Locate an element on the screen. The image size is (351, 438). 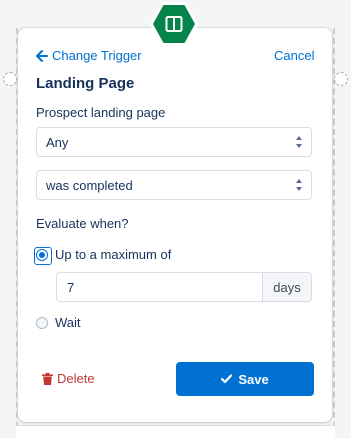
landing-page-label: Prospect landing page is located at coordinates (101, 112).